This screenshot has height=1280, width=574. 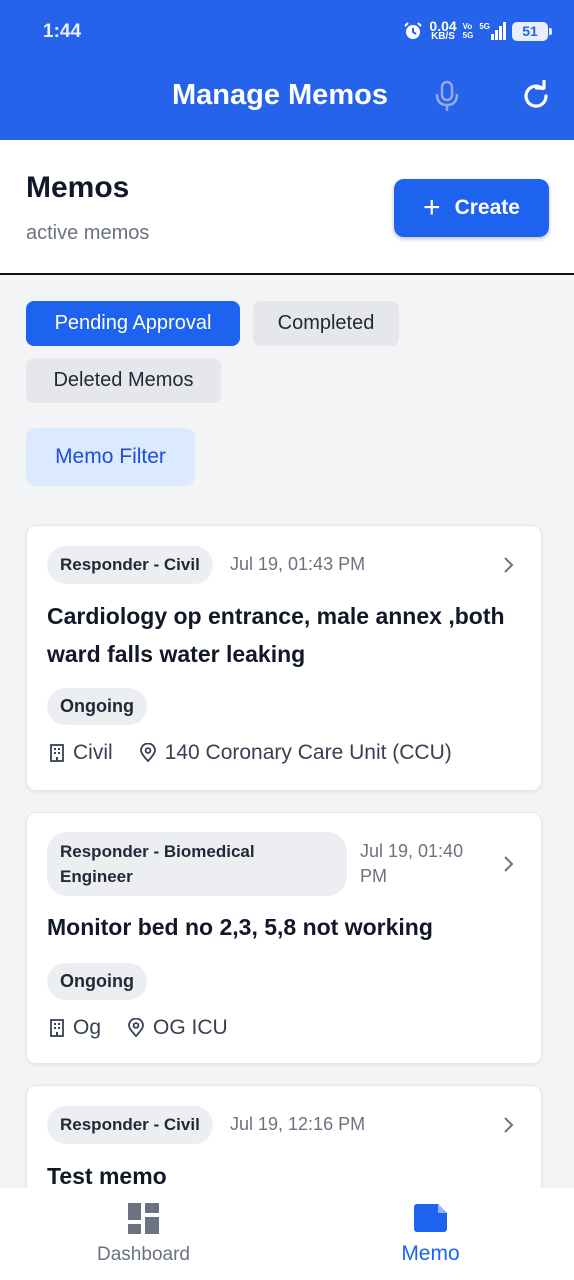 What do you see at coordinates (88, 233) in the screenshot?
I see `page-subtitle: active memos` at bounding box center [88, 233].